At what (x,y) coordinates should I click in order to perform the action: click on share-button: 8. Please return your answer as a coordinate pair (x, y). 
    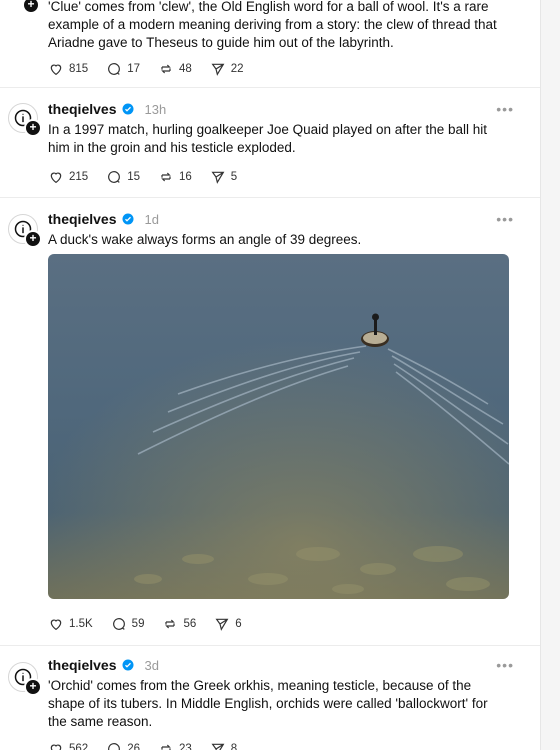
    Looking at the image, I should click on (223, 745).